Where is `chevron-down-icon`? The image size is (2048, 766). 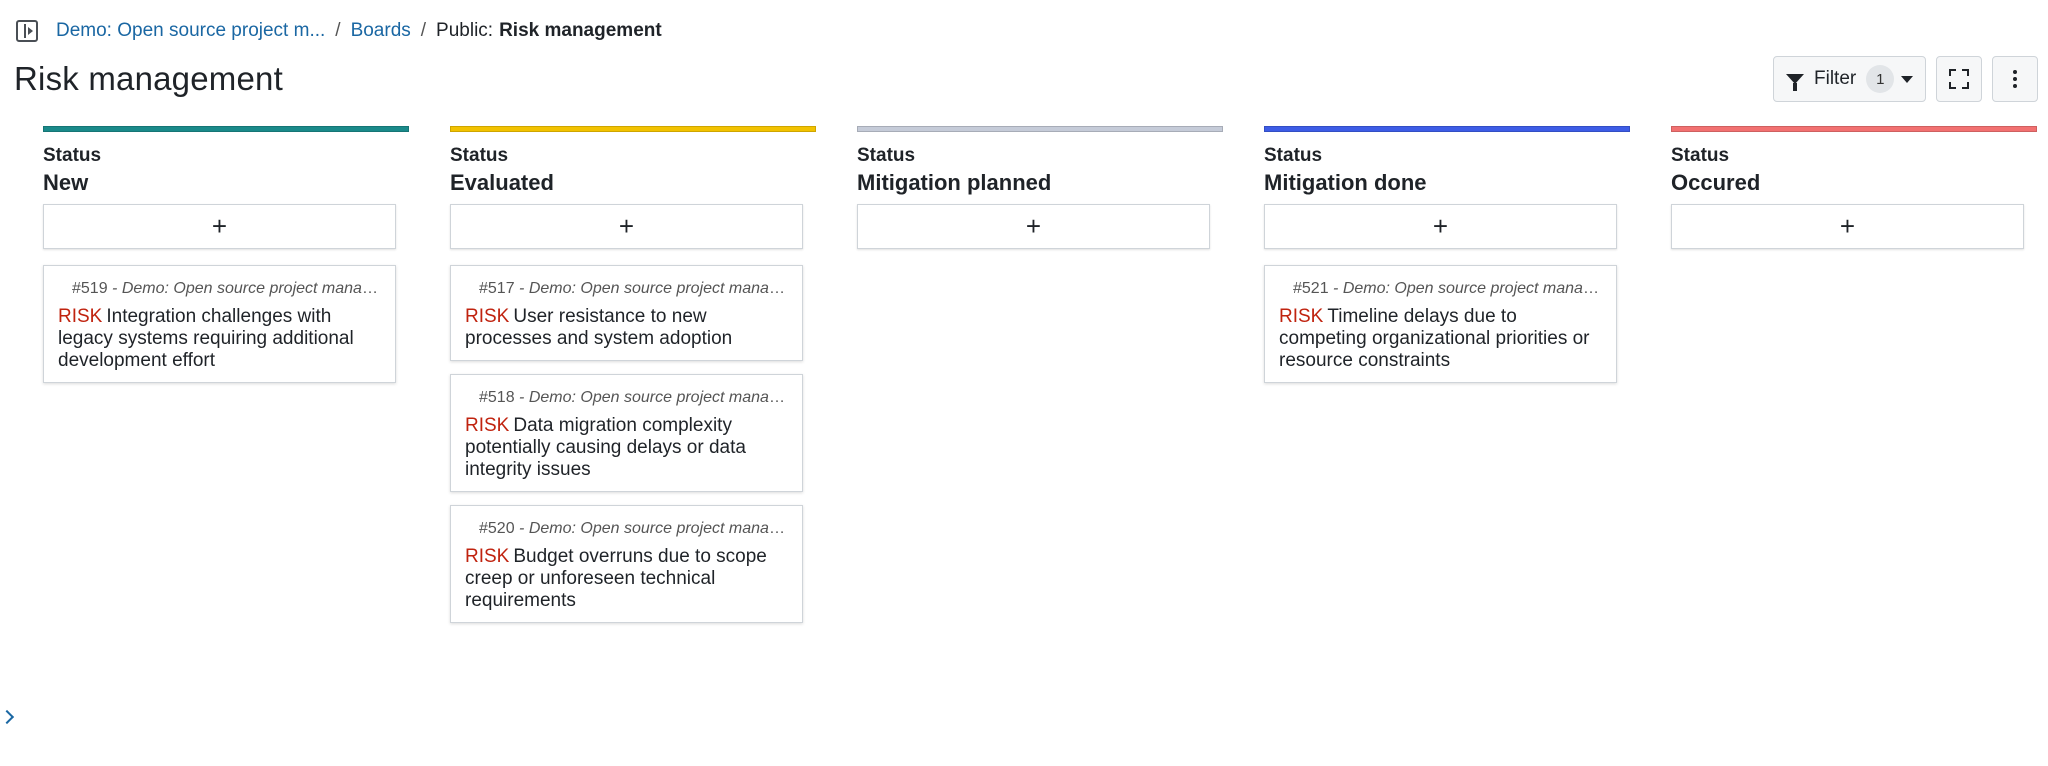
chevron-down-icon is located at coordinates (1907, 79).